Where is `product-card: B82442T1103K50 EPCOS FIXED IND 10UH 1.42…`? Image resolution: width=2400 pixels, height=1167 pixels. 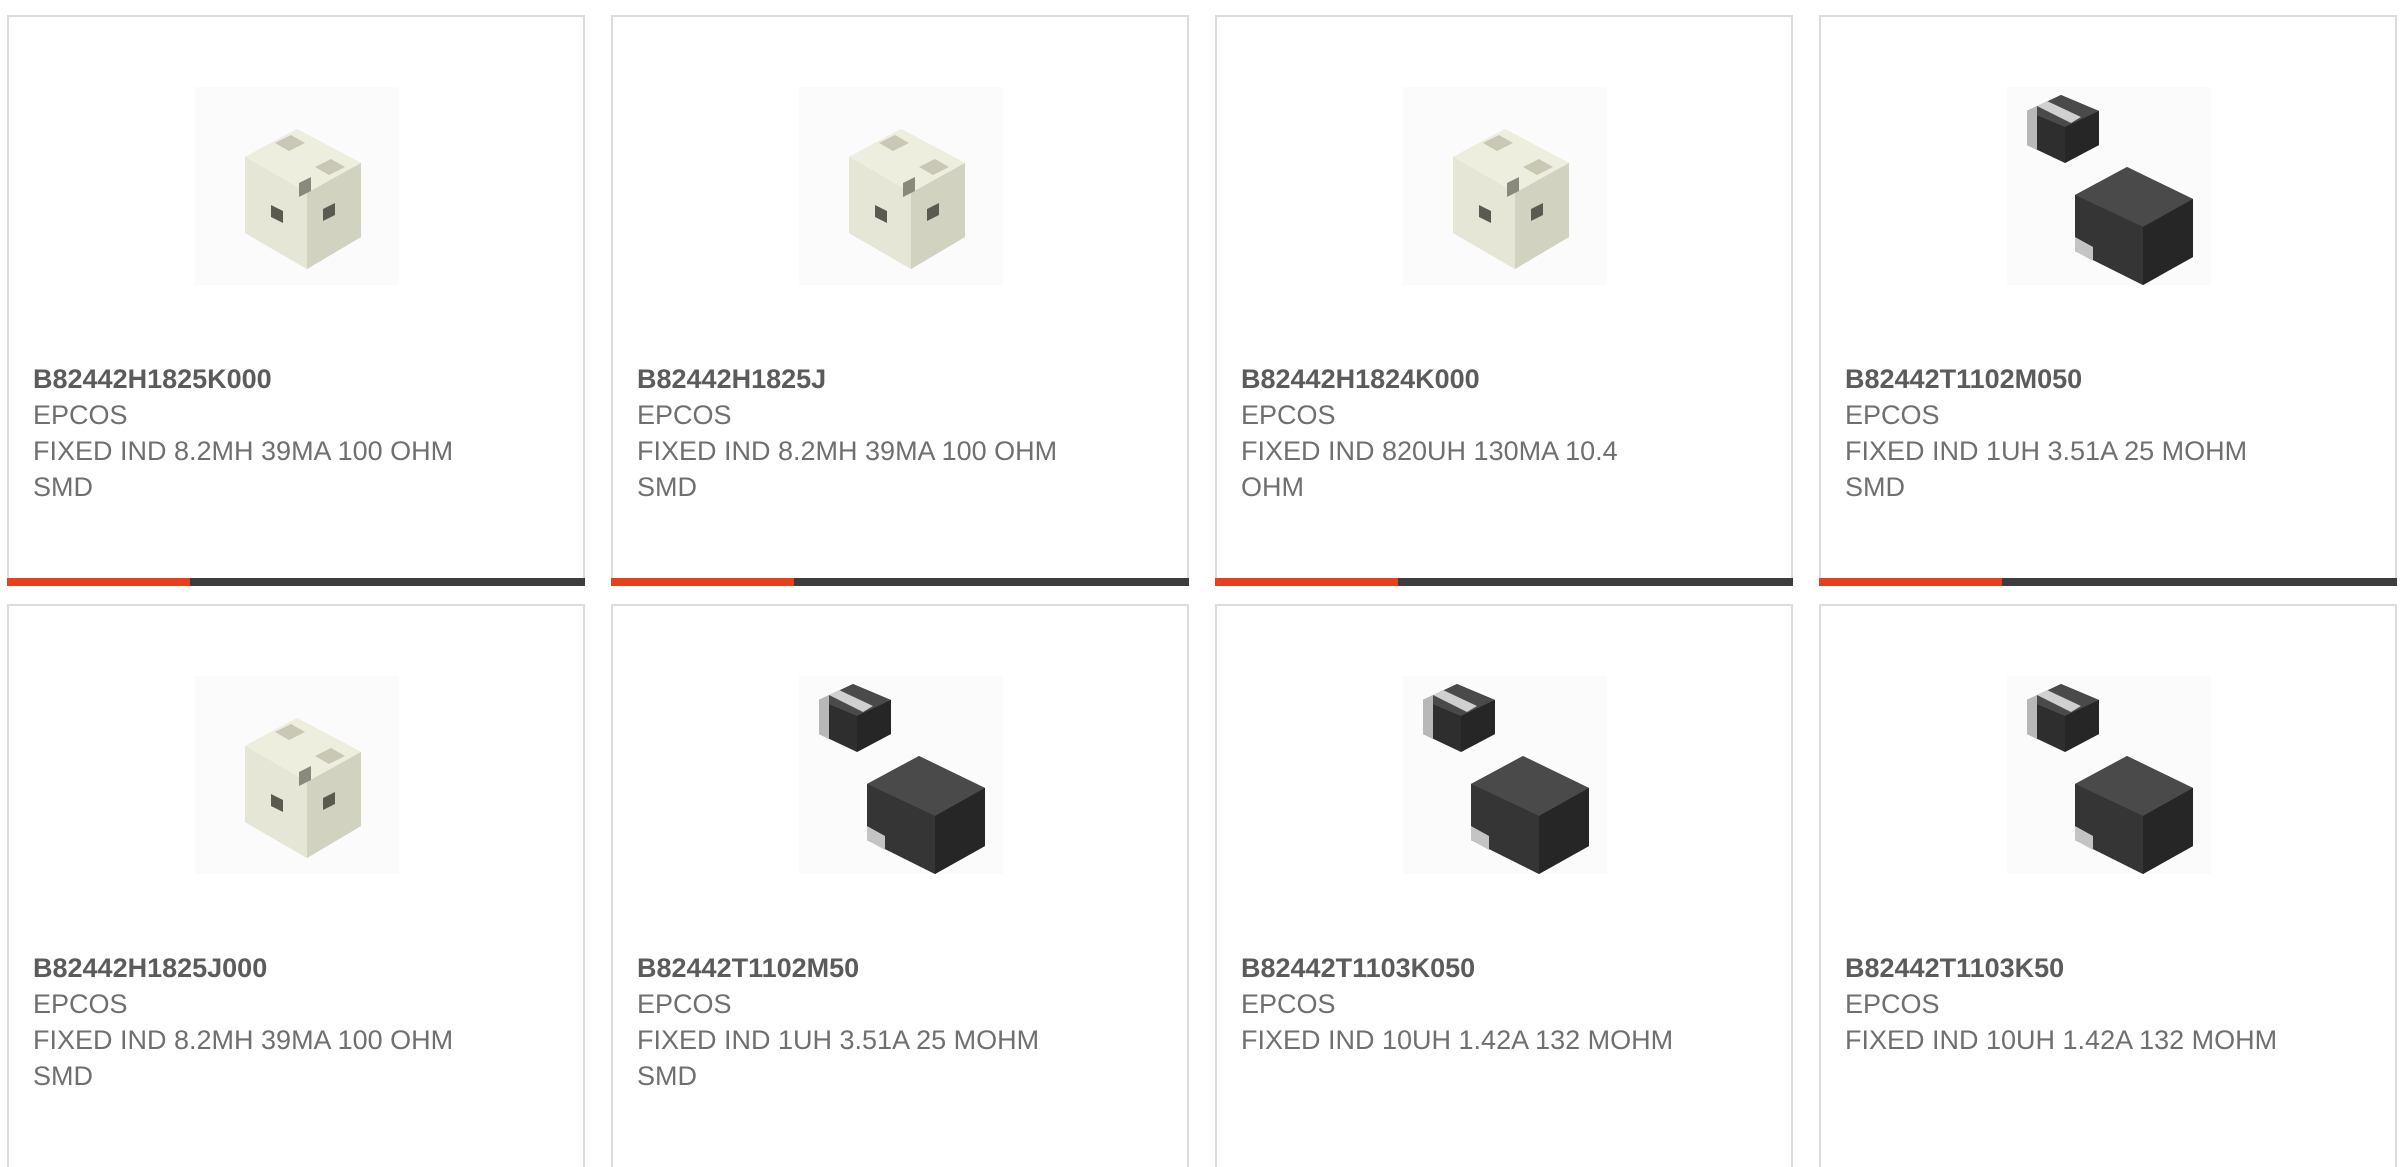 product-card: B82442T1103K50 EPCOS FIXED IND 10UH 1.42… is located at coordinates (2108, 885).